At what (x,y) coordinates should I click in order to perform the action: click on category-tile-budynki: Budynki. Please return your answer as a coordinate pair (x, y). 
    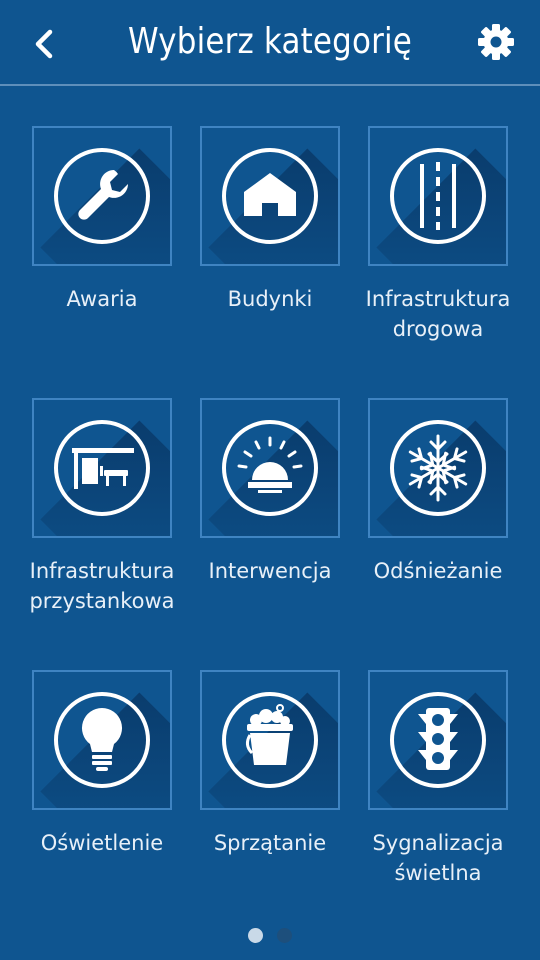
    Looking at the image, I should click on (270, 256).